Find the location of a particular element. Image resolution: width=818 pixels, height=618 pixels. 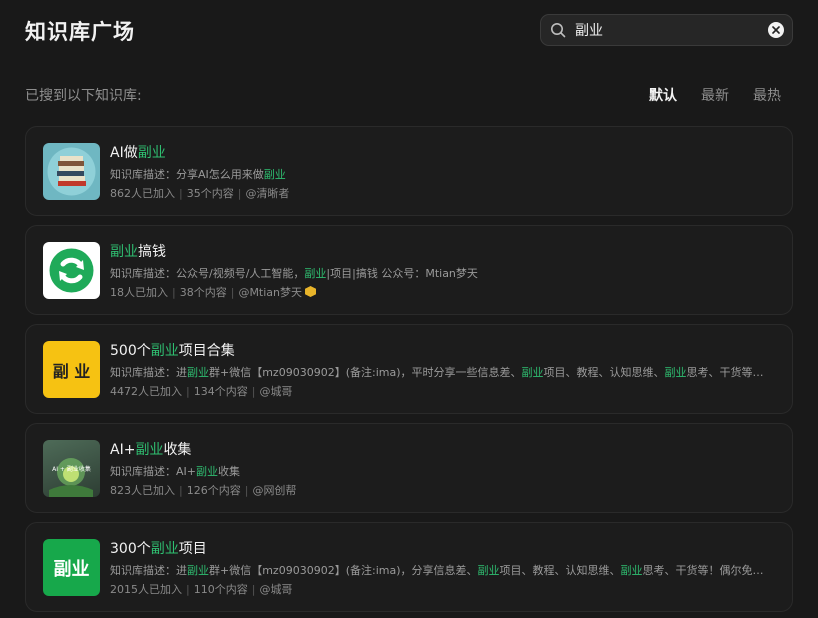

green-circle-arrow-icon is located at coordinates (71, 270).